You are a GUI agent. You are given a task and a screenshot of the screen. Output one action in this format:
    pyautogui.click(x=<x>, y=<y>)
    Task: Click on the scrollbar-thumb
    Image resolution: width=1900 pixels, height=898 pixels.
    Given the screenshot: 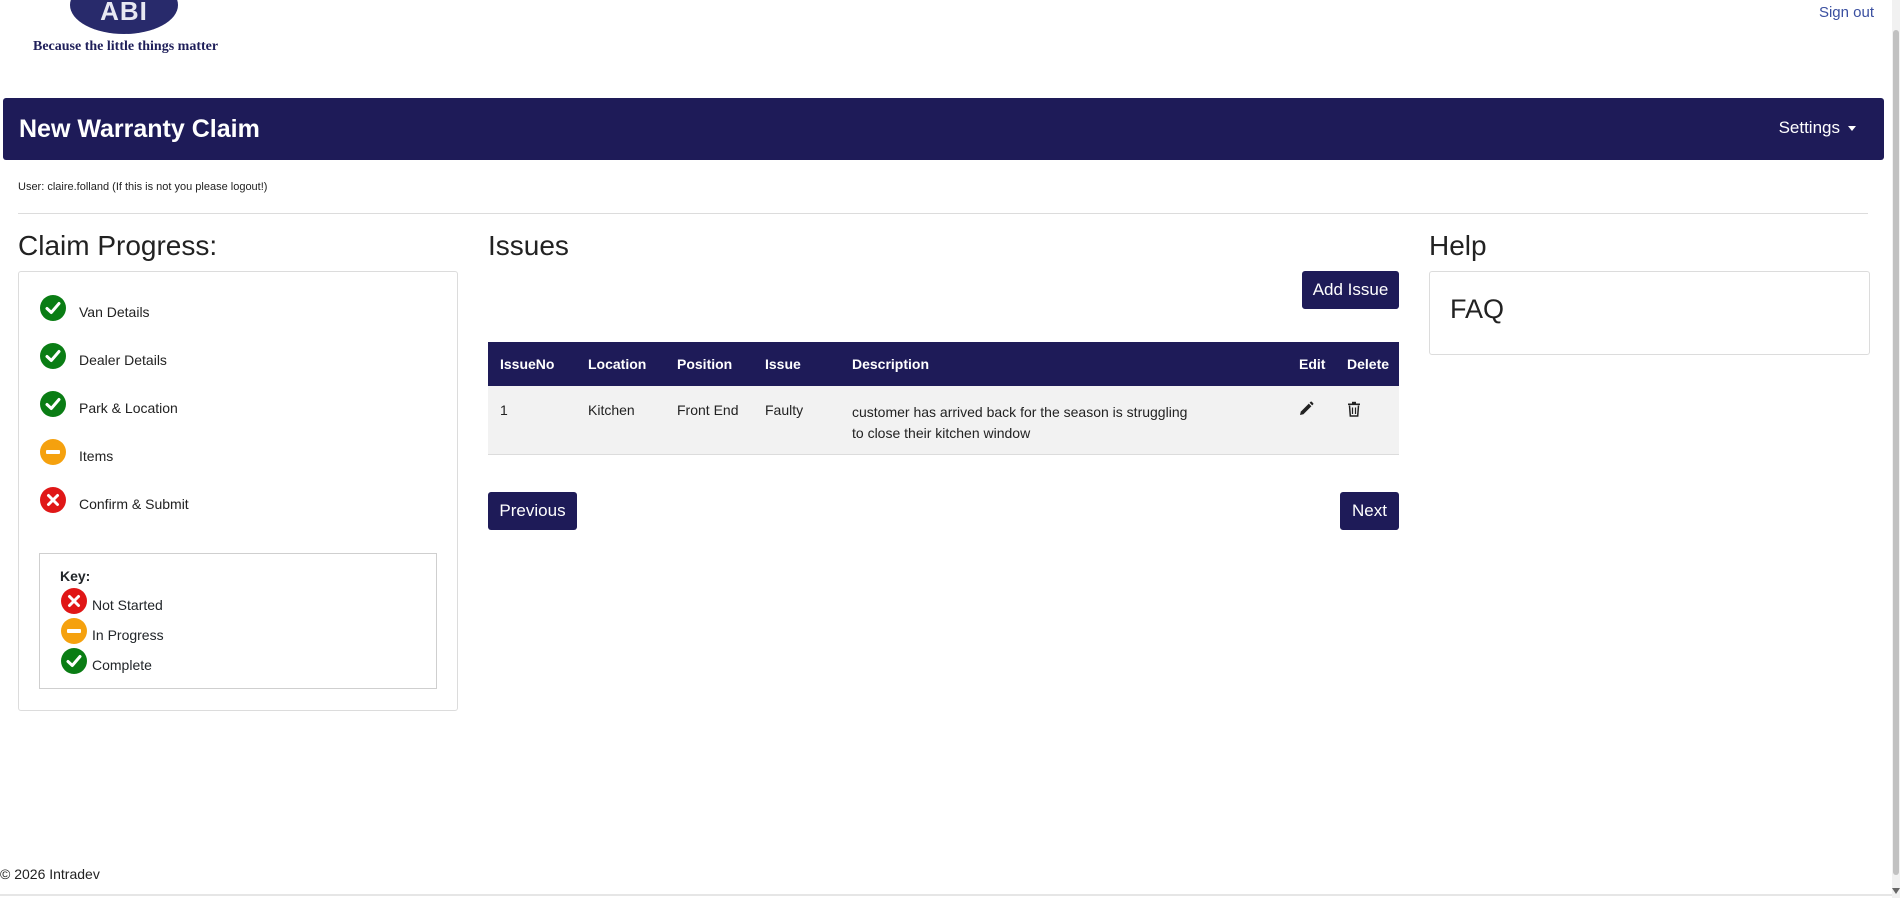 What is the action you would take?
    pyautogui.click(x=1896, y=452)
    